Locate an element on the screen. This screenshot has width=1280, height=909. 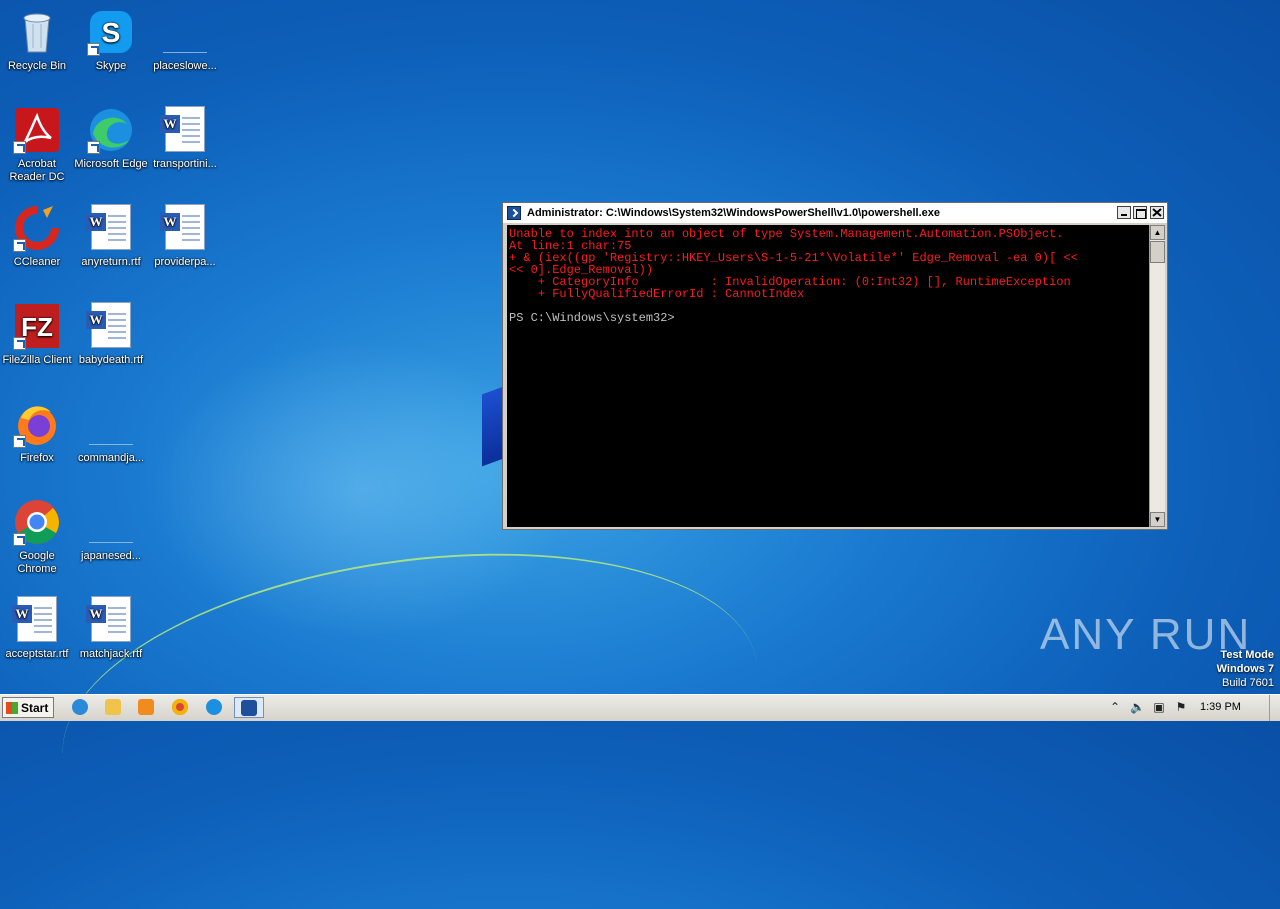
desktop-icon-label: babydeath.rtf is located at coordinates (111, 360).